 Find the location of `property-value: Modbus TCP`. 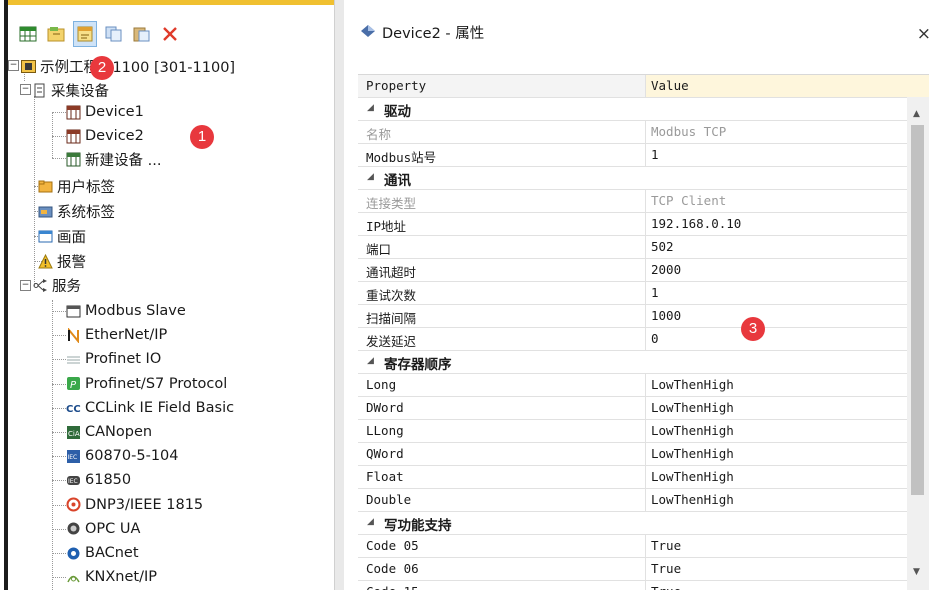

property-value: Modbus TCP is located at coordinates (689, 131).